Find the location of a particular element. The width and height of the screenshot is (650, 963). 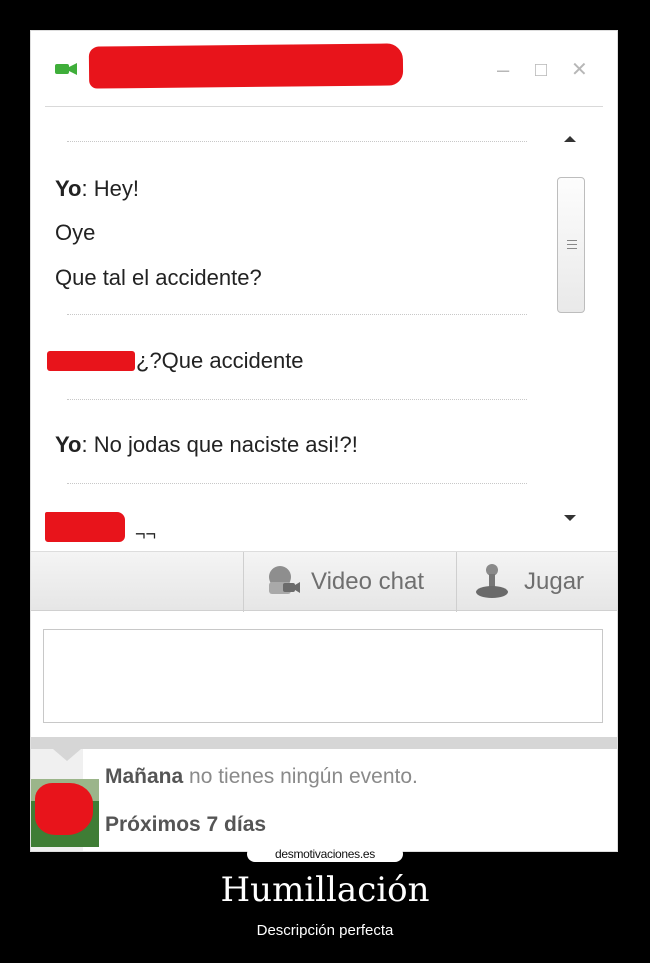

events-panel-border is located at coordinates (324, 743).